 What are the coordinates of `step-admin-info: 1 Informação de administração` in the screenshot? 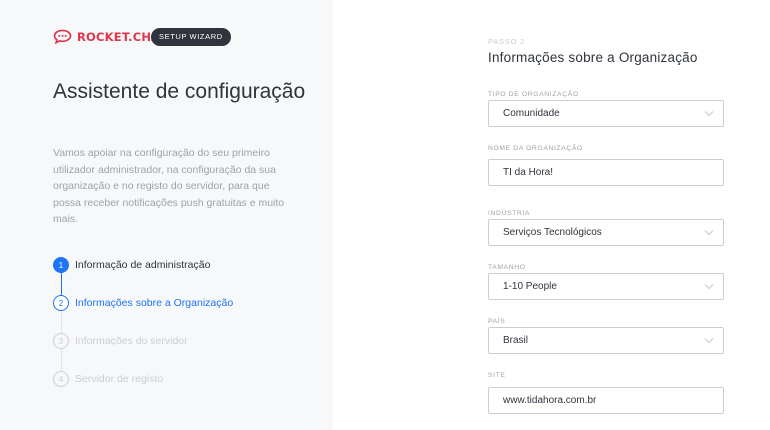 It's located at (131, 265).